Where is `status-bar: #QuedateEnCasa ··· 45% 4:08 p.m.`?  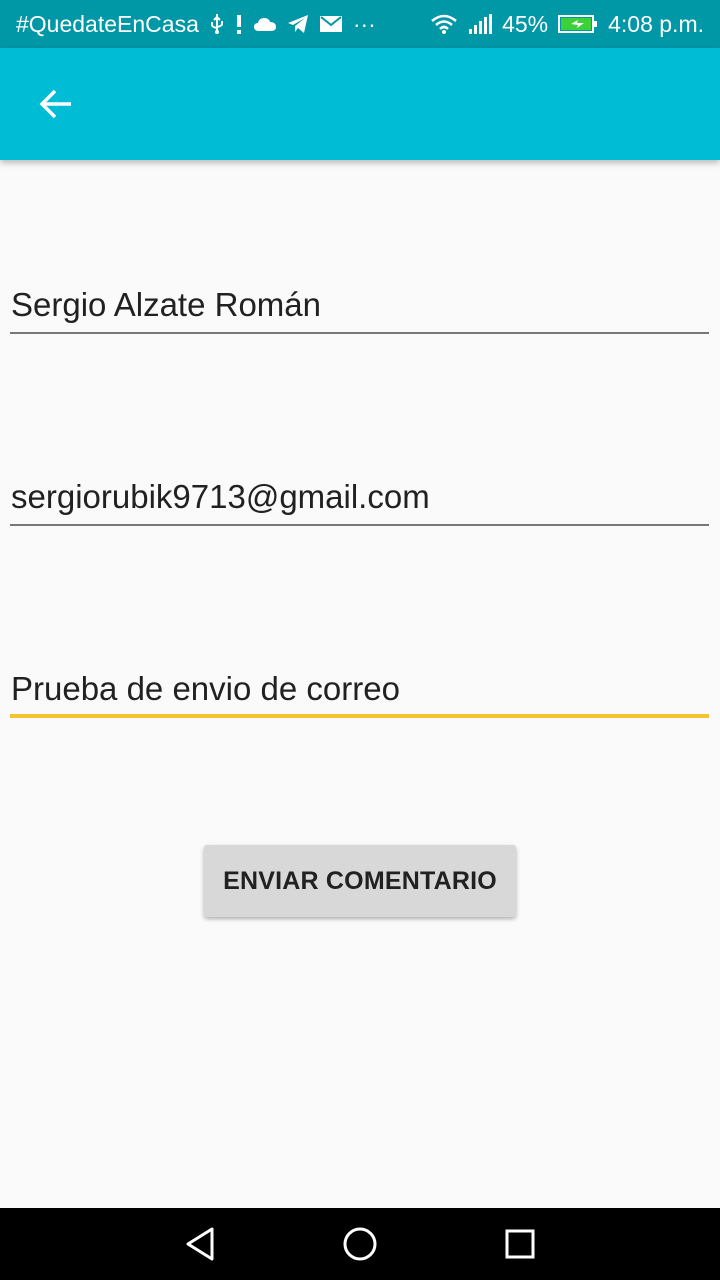 status-bar: #QuedateEnCasa ··· 45% 4:08 p.m. is located at coordinates (360, 24).